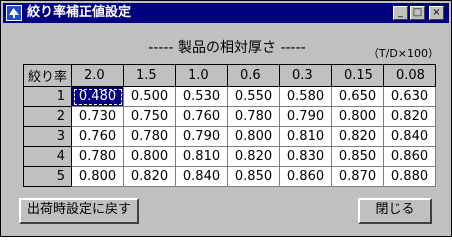  I want to click on value-cell: 0.550, so click(253, 96).